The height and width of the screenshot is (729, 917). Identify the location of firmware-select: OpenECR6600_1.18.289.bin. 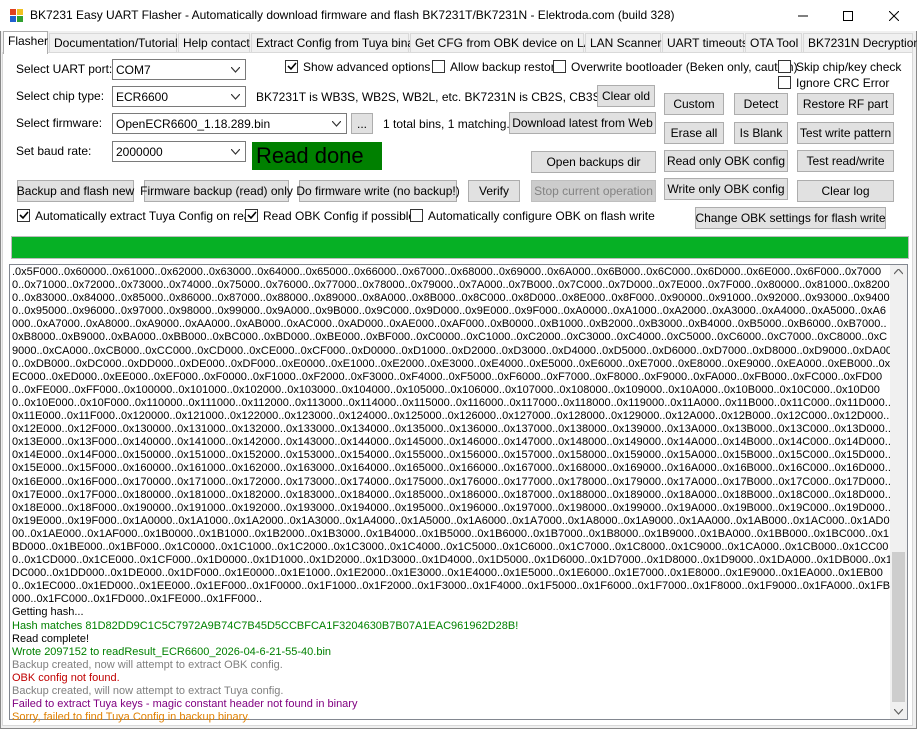
(229, 123).